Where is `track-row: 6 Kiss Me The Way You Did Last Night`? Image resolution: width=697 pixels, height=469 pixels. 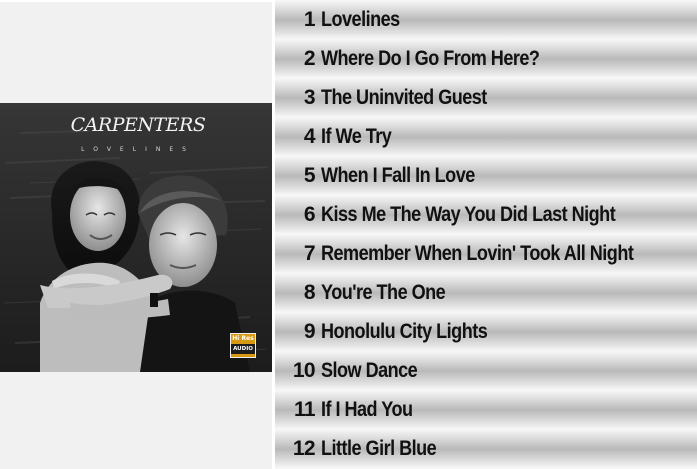
track-row: 6 Kiss Me The Way You Did Last Night is located at coordinates (486, 214).